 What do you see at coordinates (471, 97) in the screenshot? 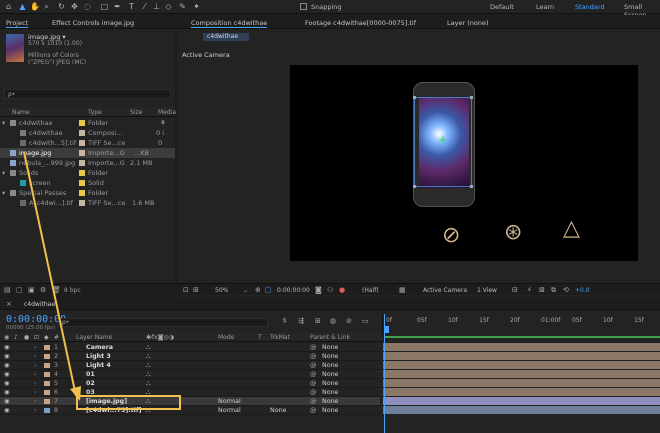
I see `transform-handle` at bounding box center [471, 97].